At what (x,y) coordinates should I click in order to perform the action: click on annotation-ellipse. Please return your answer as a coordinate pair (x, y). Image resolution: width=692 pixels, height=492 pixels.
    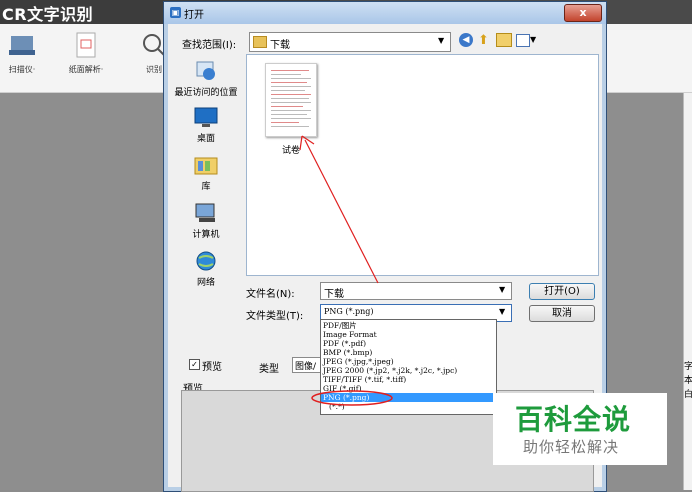
    Looking at the image, I should click on (352, 398).